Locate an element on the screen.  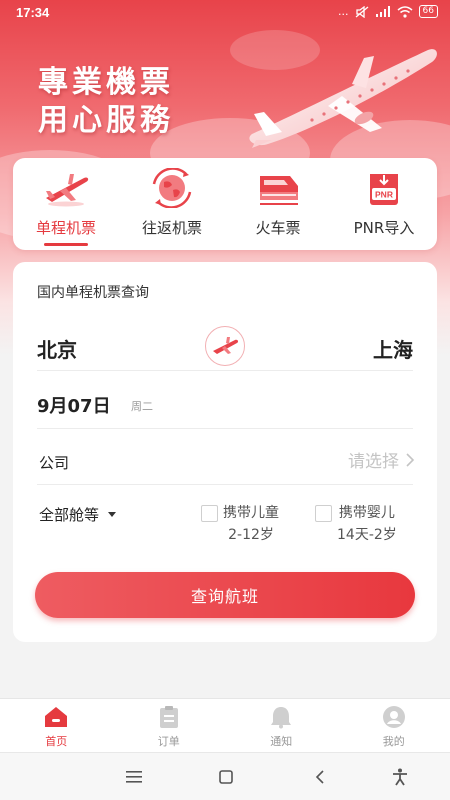
nav-orders: 订单 is located at coordinates (169, 725).